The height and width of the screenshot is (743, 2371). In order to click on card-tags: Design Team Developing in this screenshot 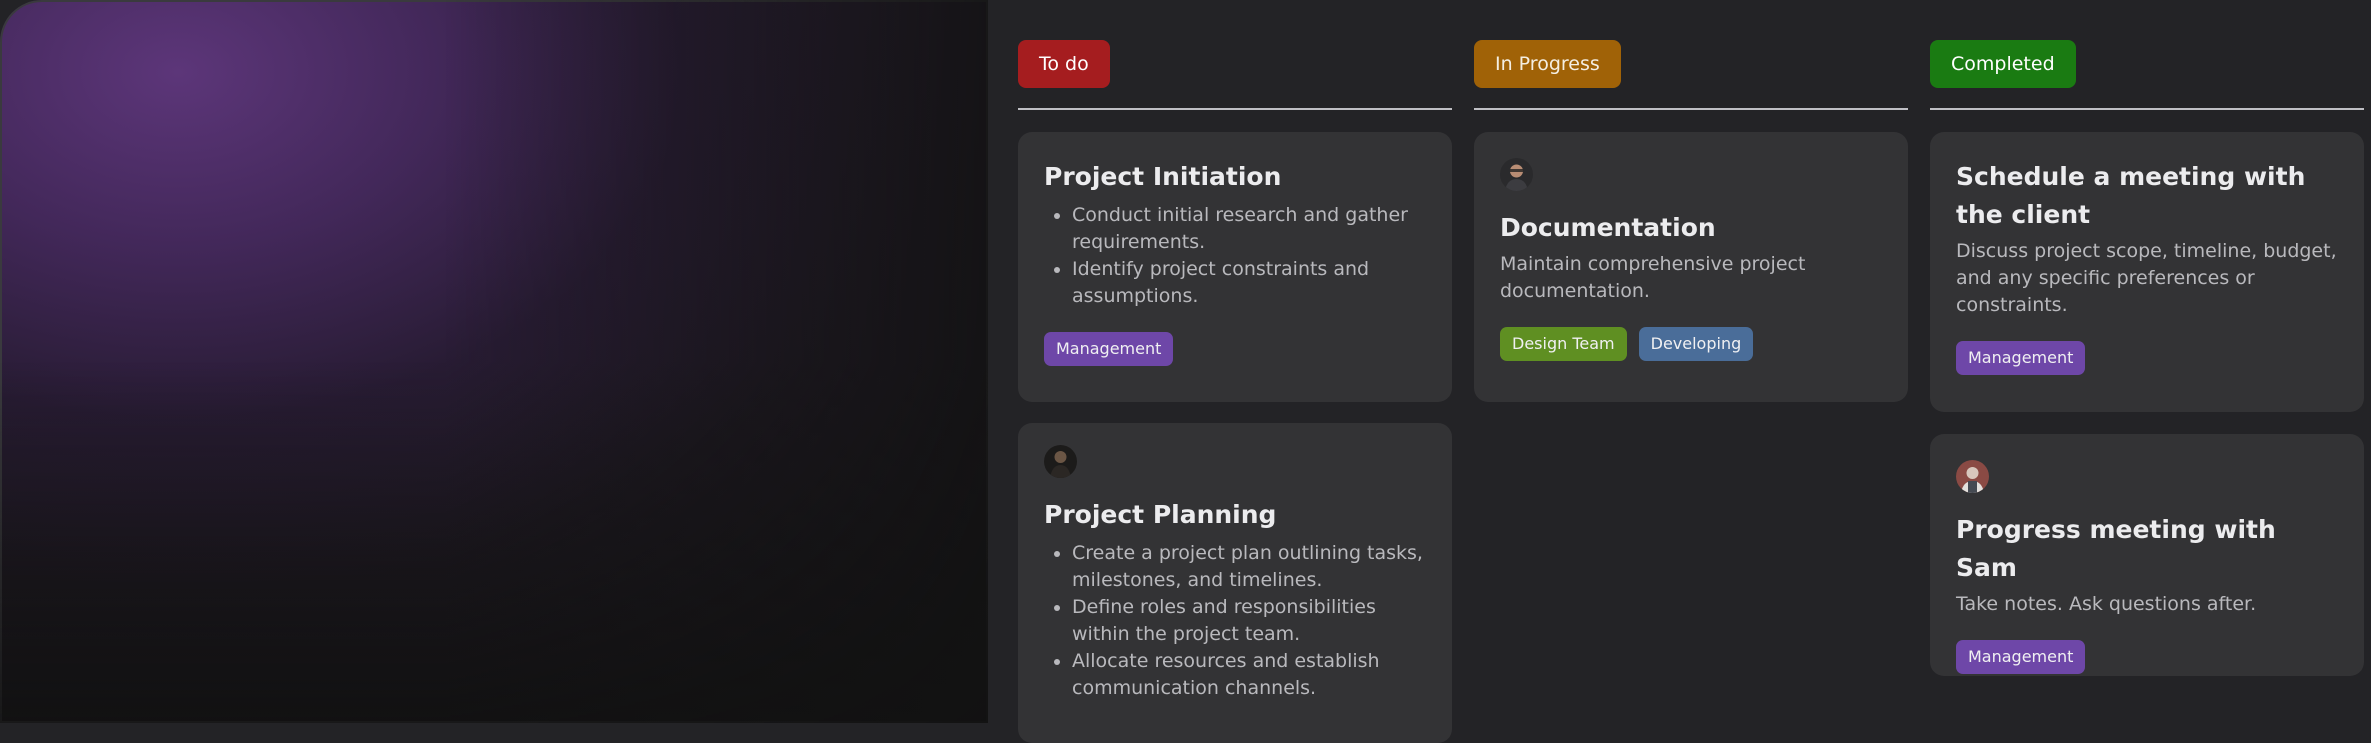, I will do `click(1691, 344)`.